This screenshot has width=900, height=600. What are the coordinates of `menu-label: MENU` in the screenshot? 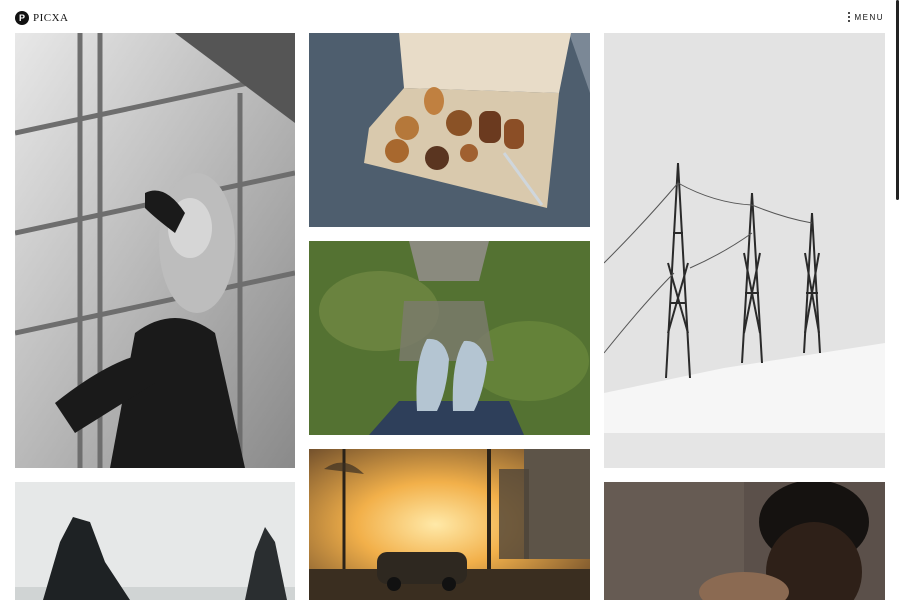 It's located at (869, 17).